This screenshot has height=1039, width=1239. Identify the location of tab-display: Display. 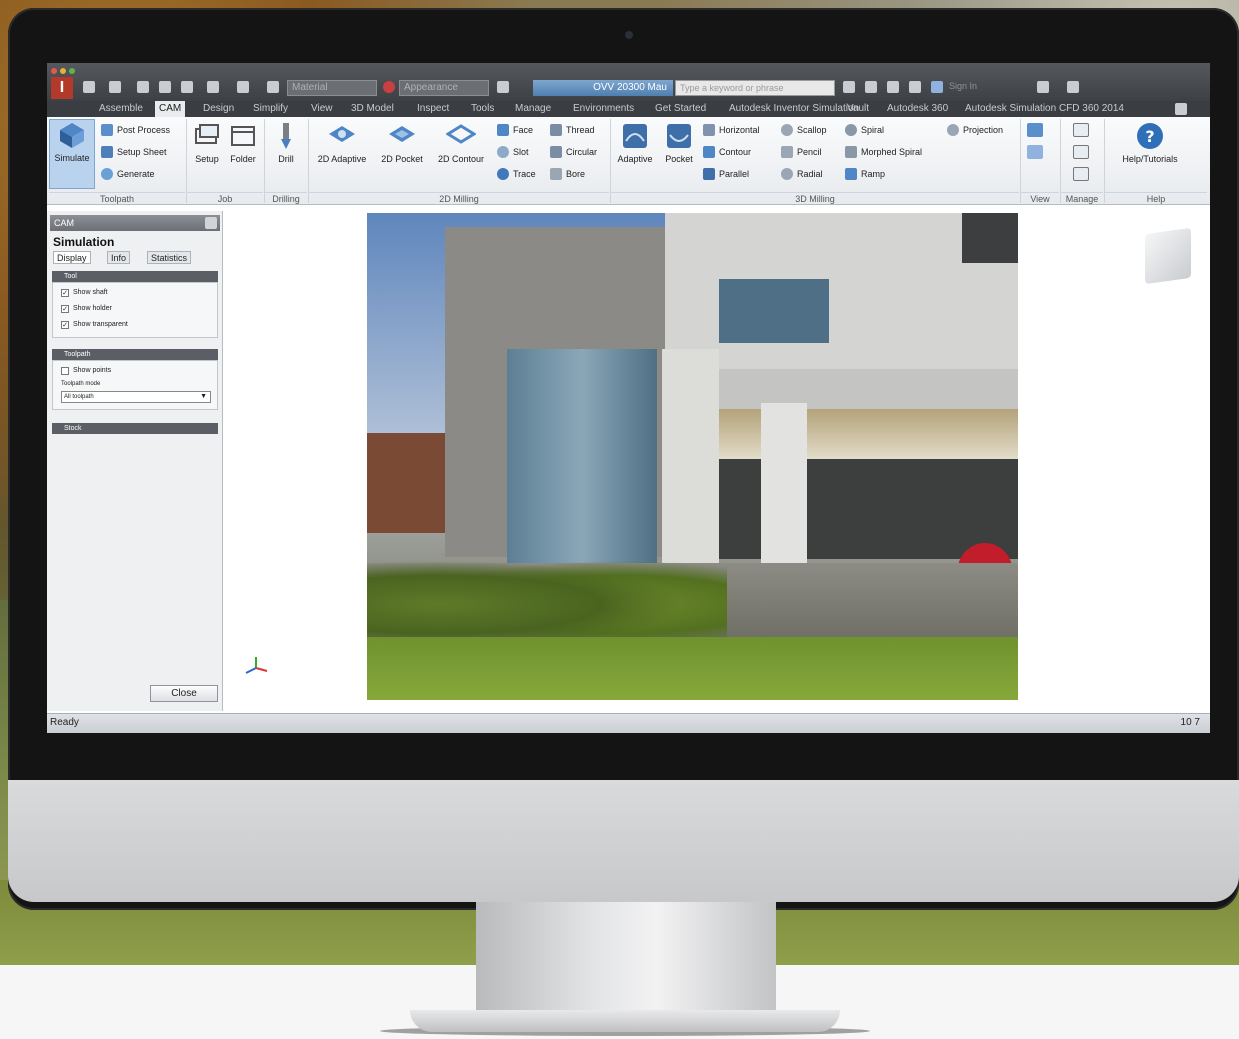
(72, 257).